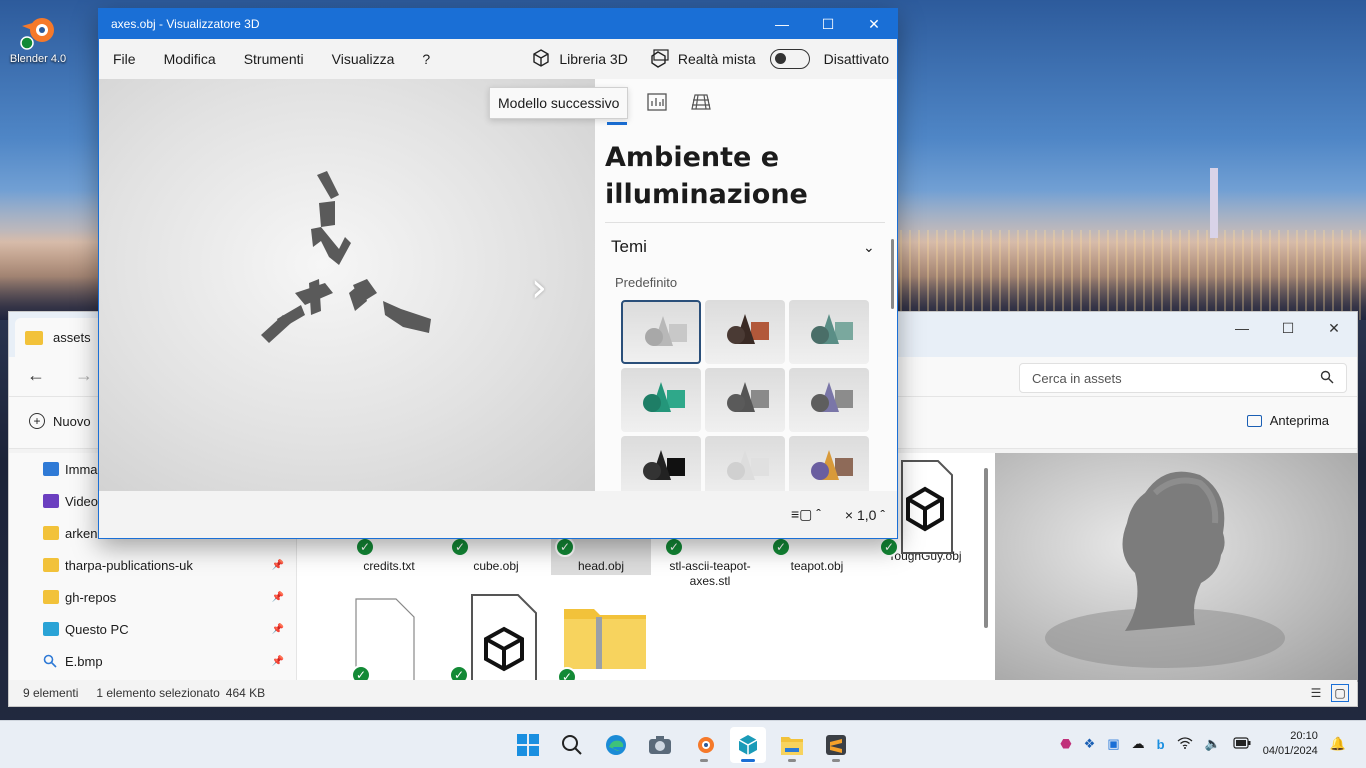 This screenshot has height=768, width=1366. What do you see at coordinates (714, 59) in the screenshot?
I see `viewer-menubar-right: Libreria 3D Realtà mista Disattivato` at bounding box center [714, 59].